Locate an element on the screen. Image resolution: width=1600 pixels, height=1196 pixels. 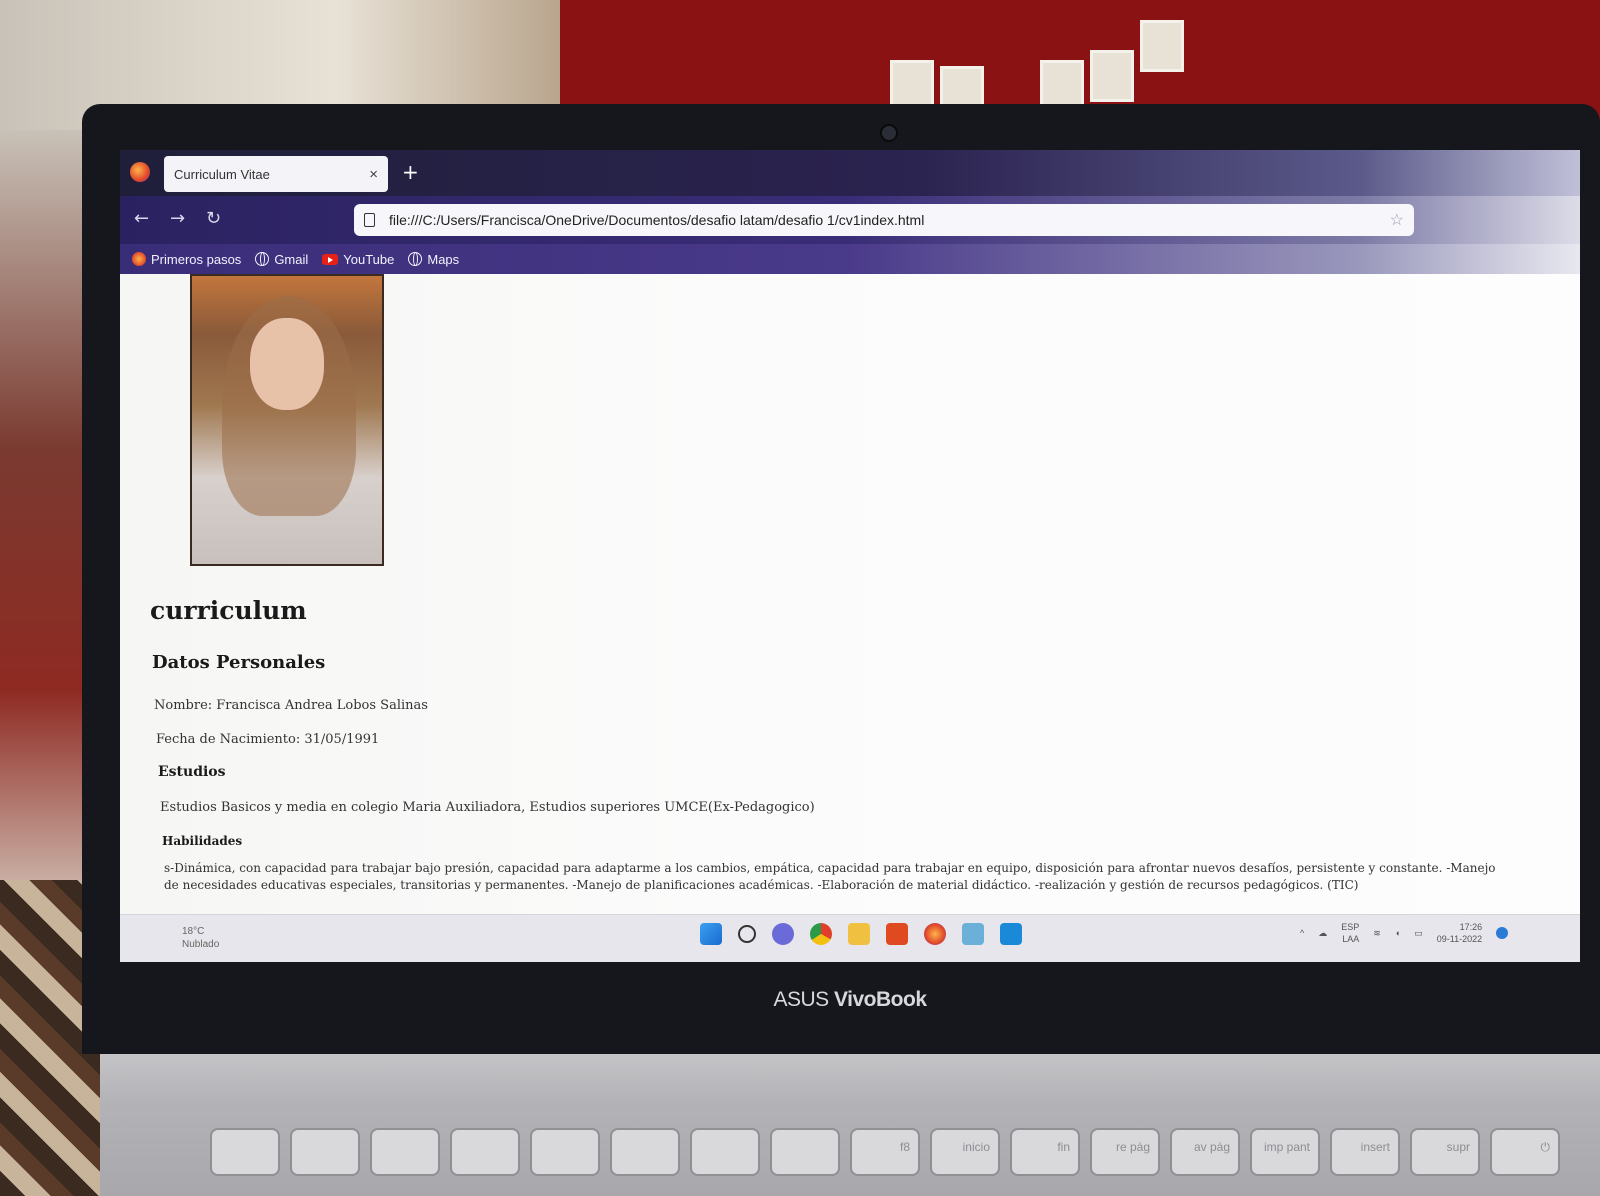
wifi-icon: ≋ is located at coordinates (1377, 933).